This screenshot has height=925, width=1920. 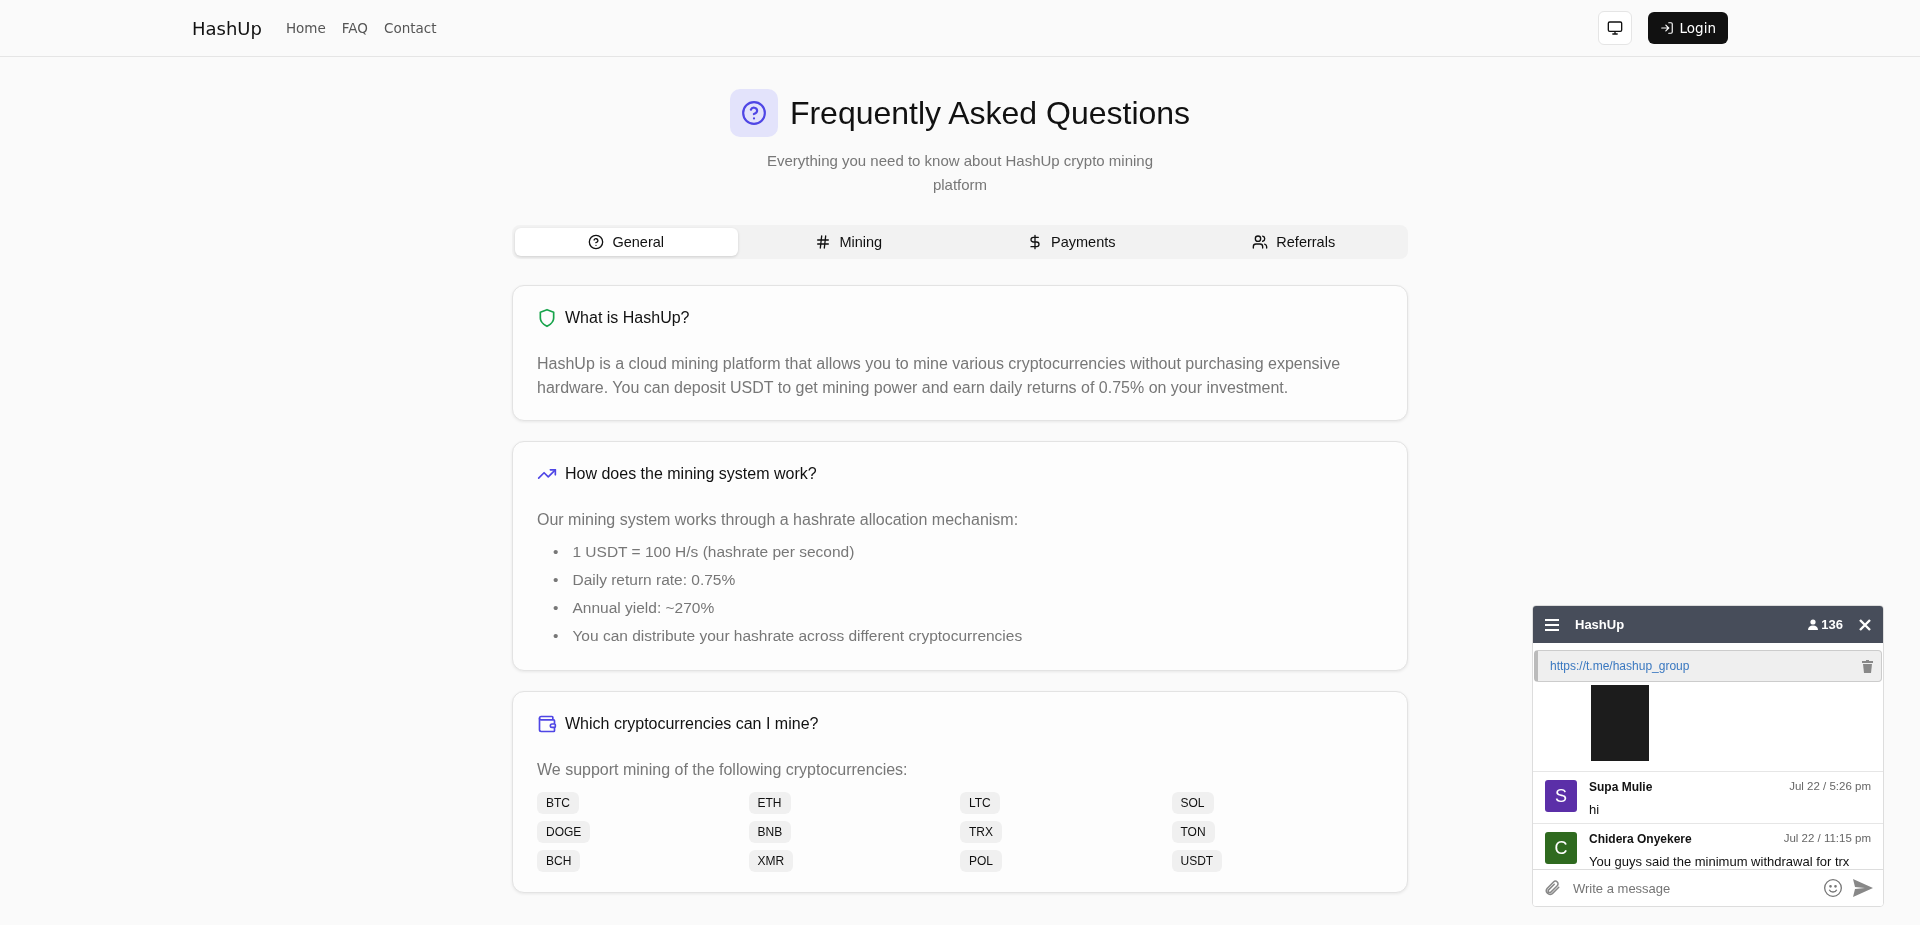 What do you see at coordinates (778, 520) in the screenshot?
I see `faq-answer: Our mining system works through a hashrate allocation mechanism:` at bounding box center [778, 520].